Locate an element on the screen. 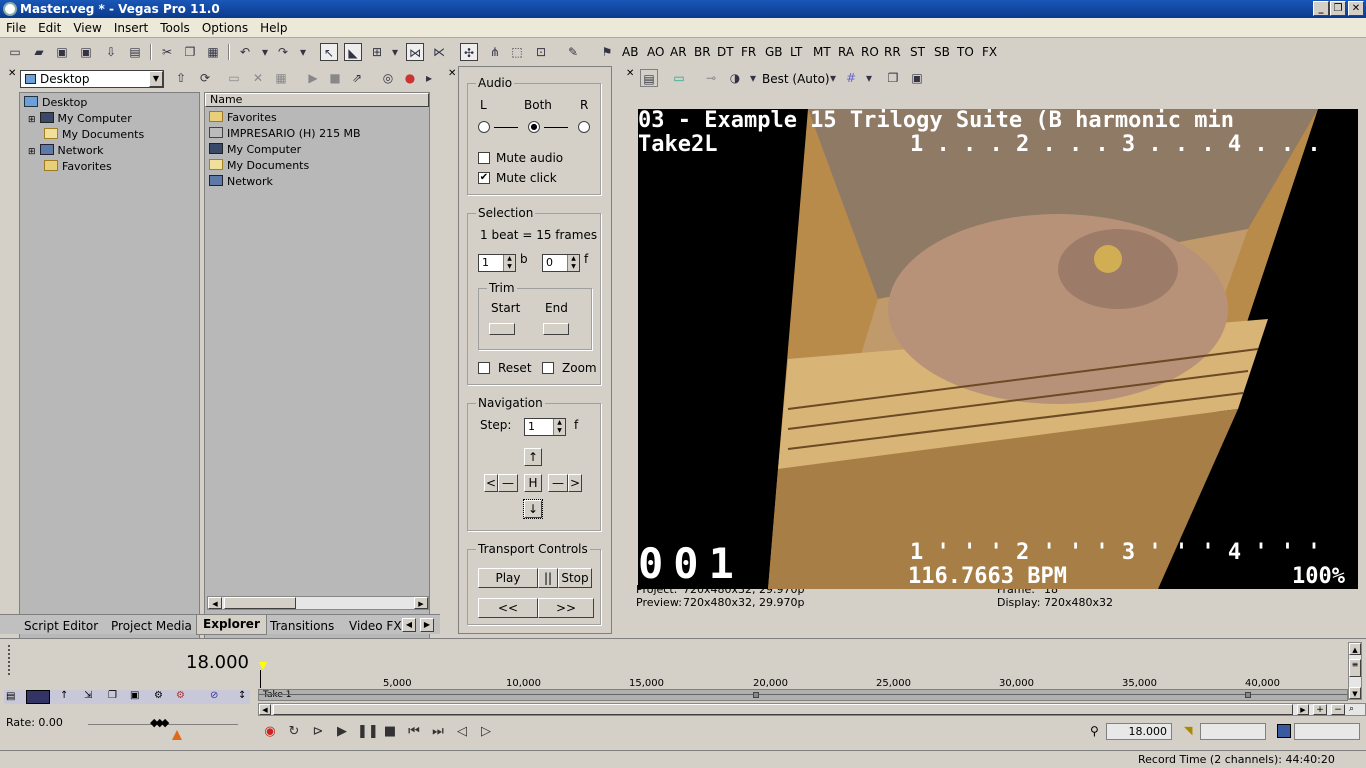 The image size is (1366, 768). no-icon: ⊘ is located at coordinates (214, 695).